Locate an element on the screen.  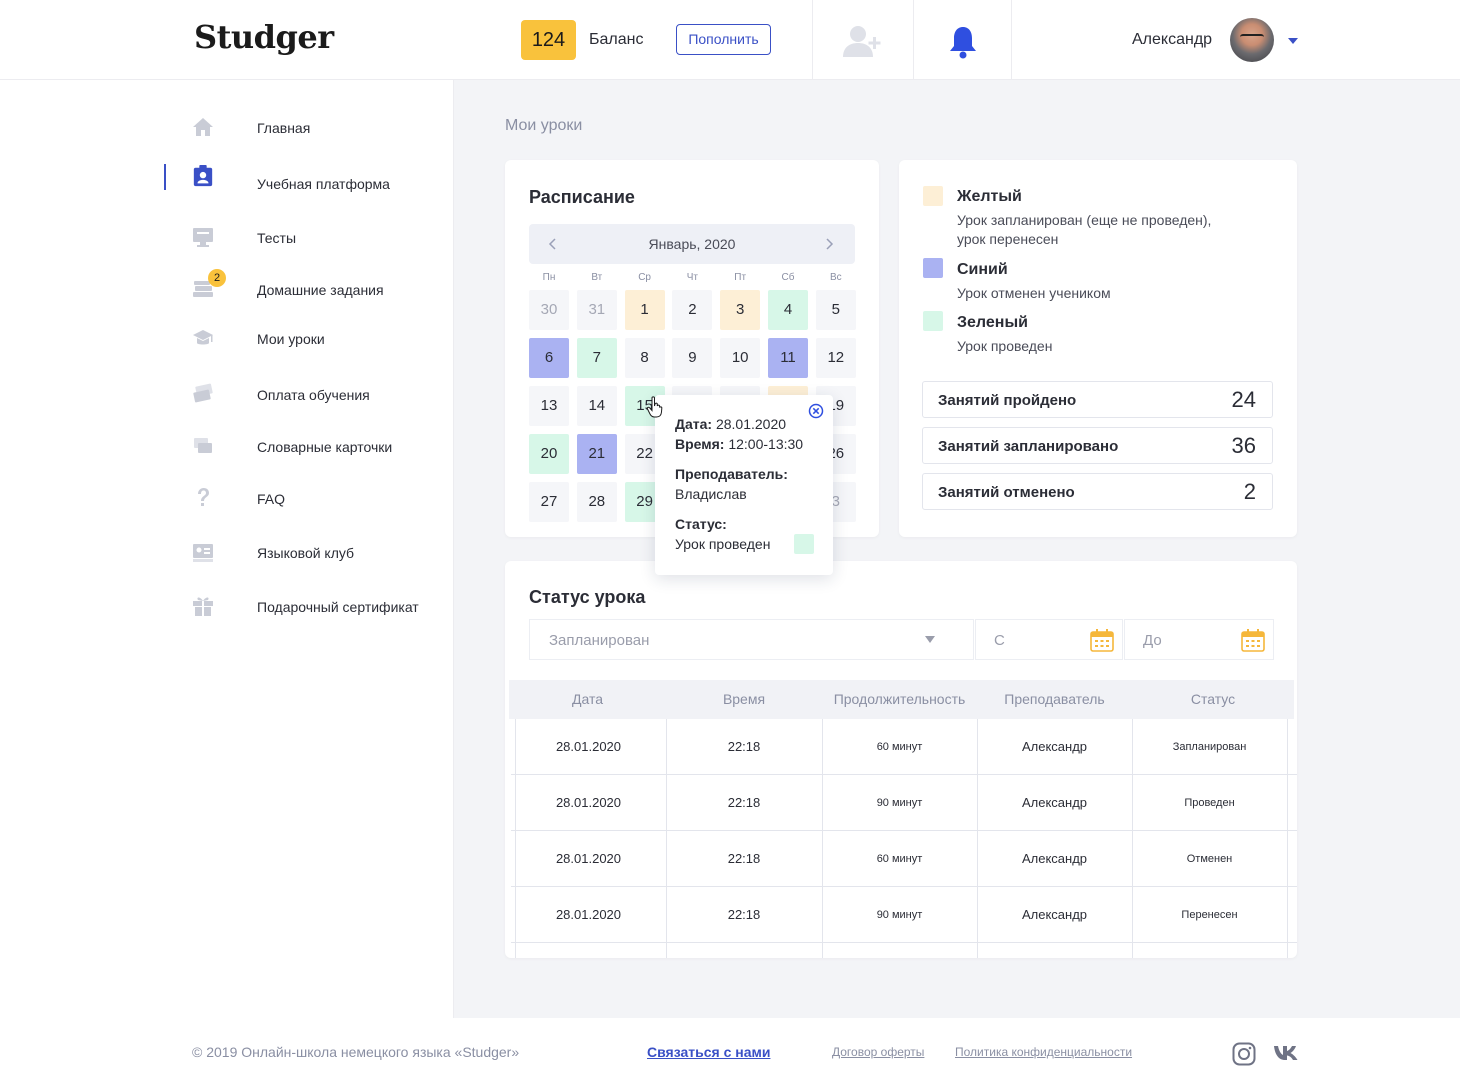
add-user-icon is located at coordinates (862, 41).